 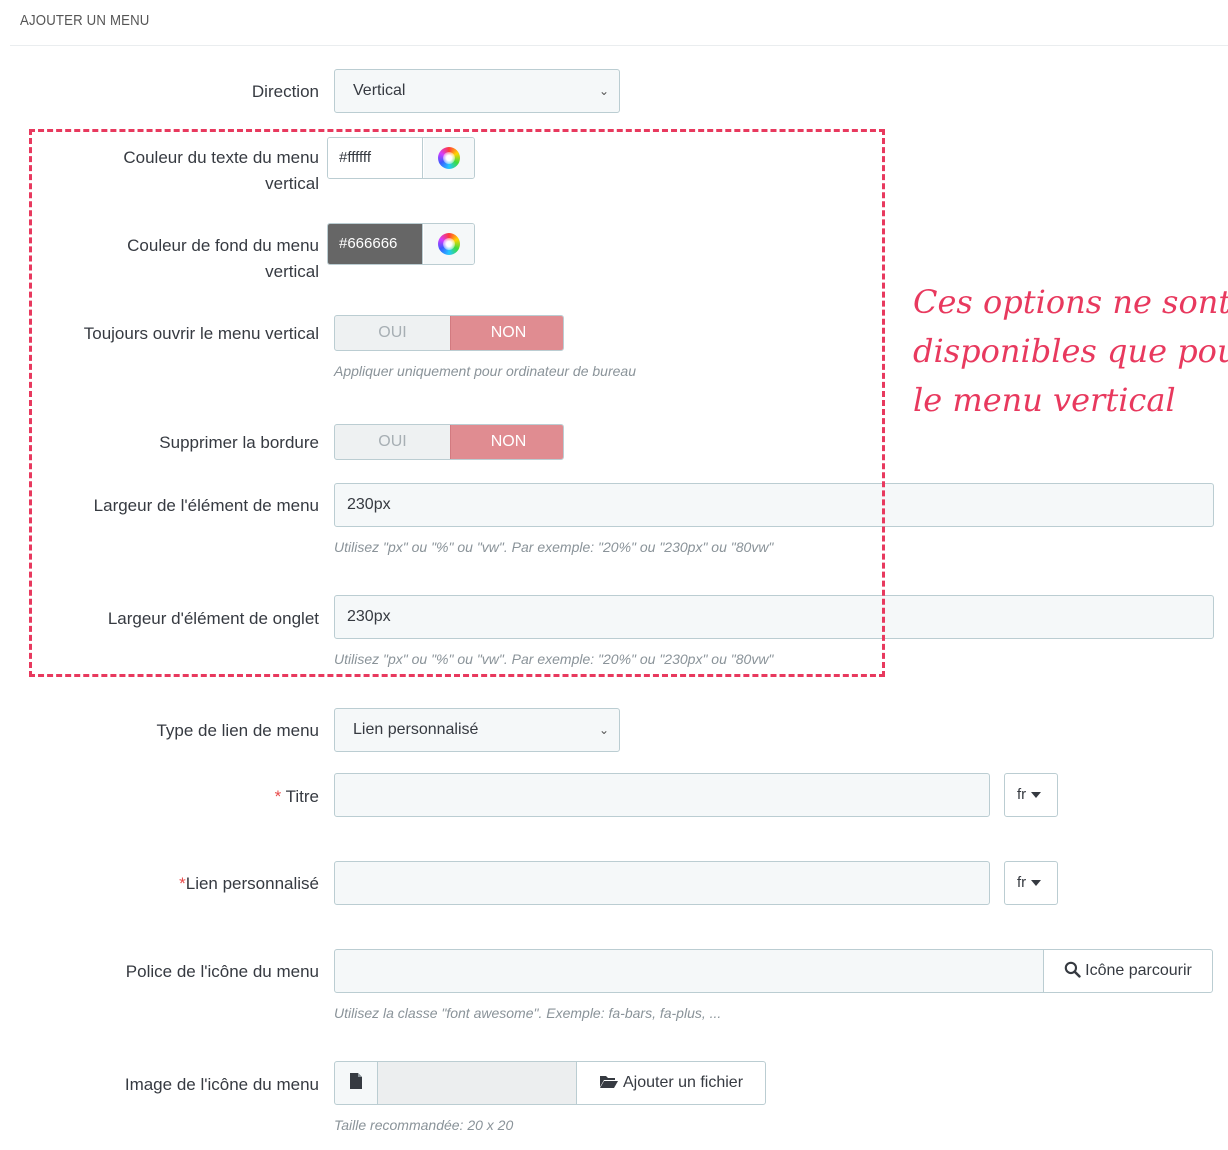 I want to click on tab-item-width-label: Largeur d'élément de onglet, so click(x=213, y=618).